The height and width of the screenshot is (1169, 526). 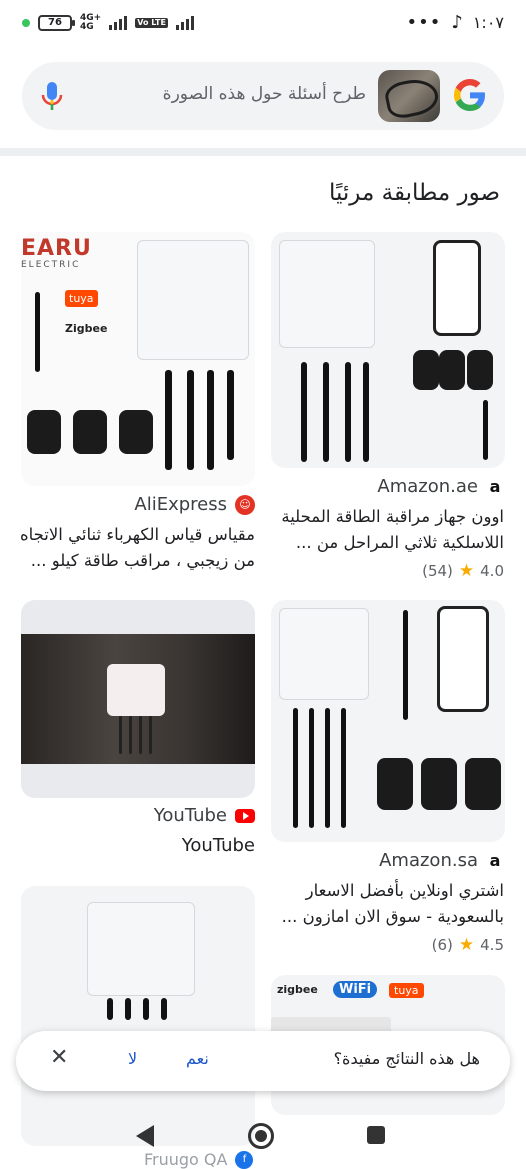 I want to click on status-bar: 76 4G+ 4G Vo LTE ••• ♪ ١:٠٧, so click(x=263, y=22).